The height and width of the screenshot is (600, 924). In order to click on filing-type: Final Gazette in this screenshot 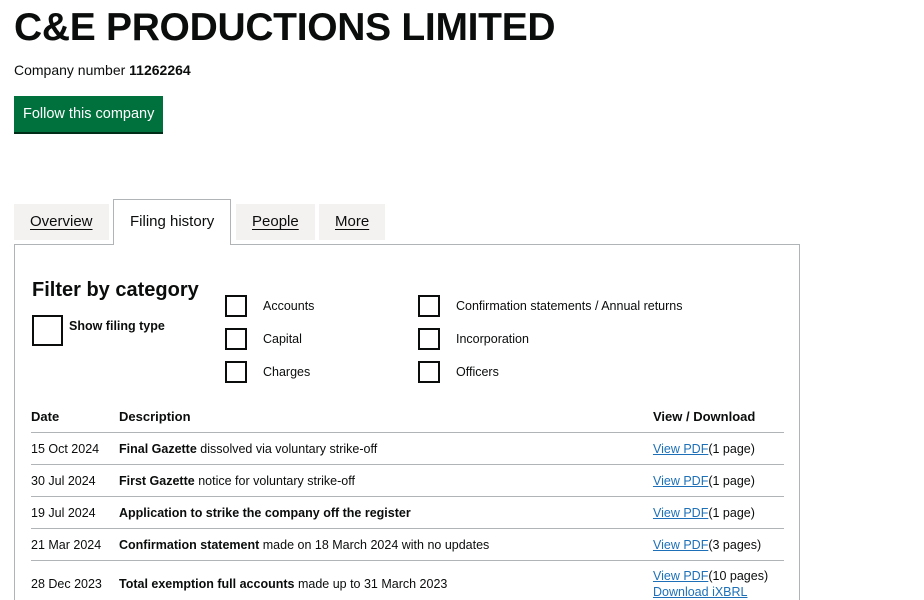, I will do `click(158, 449)`.